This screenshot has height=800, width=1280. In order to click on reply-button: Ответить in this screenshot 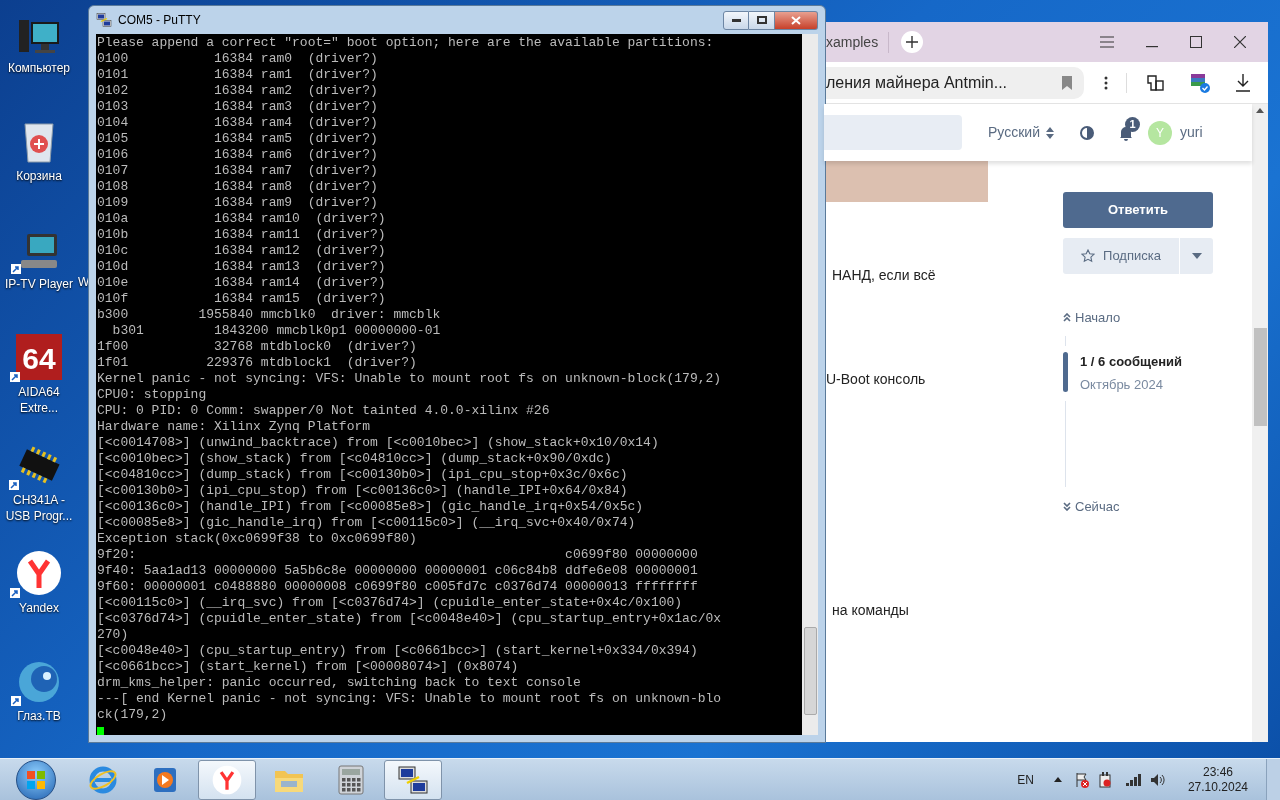, I will do `click(1138, 210)`.